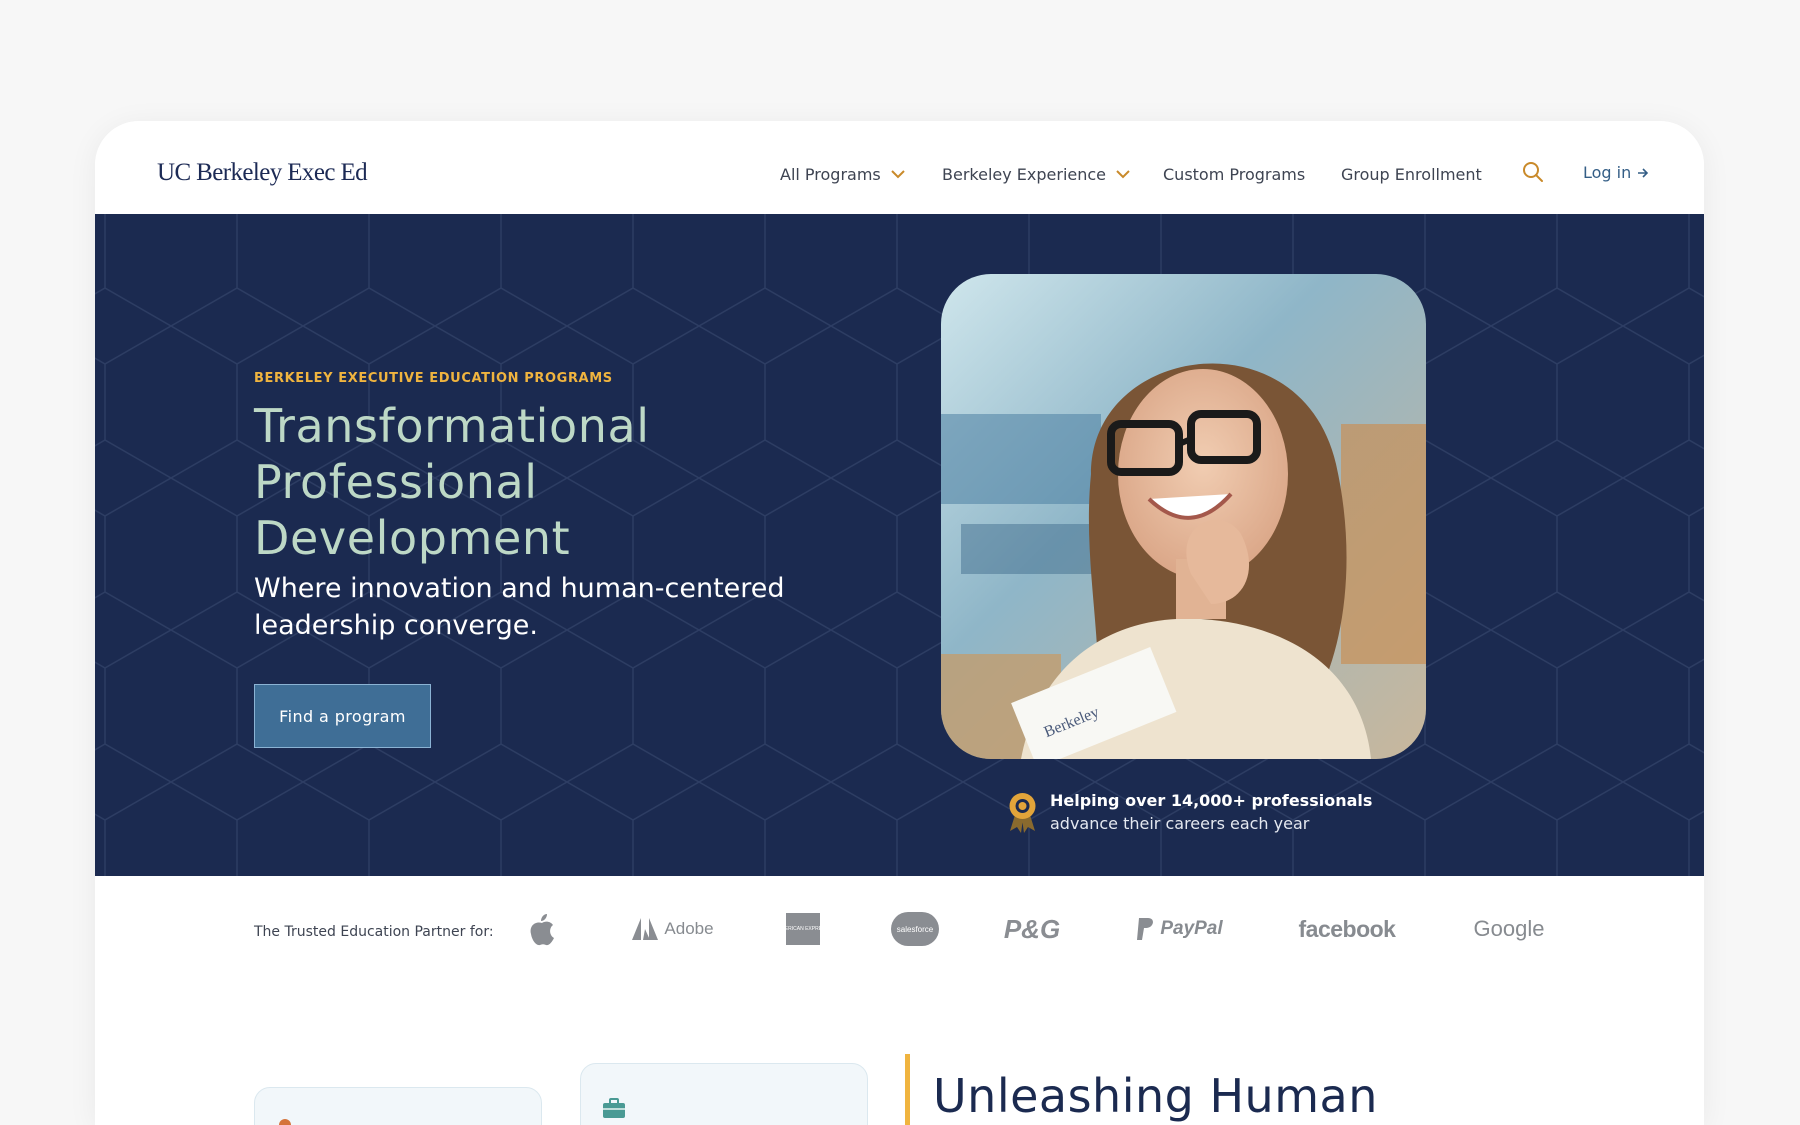 The height and width of the screenshot is (1125, 1800). I want to click on adobe-logo: Adobe, so click(673, 929).